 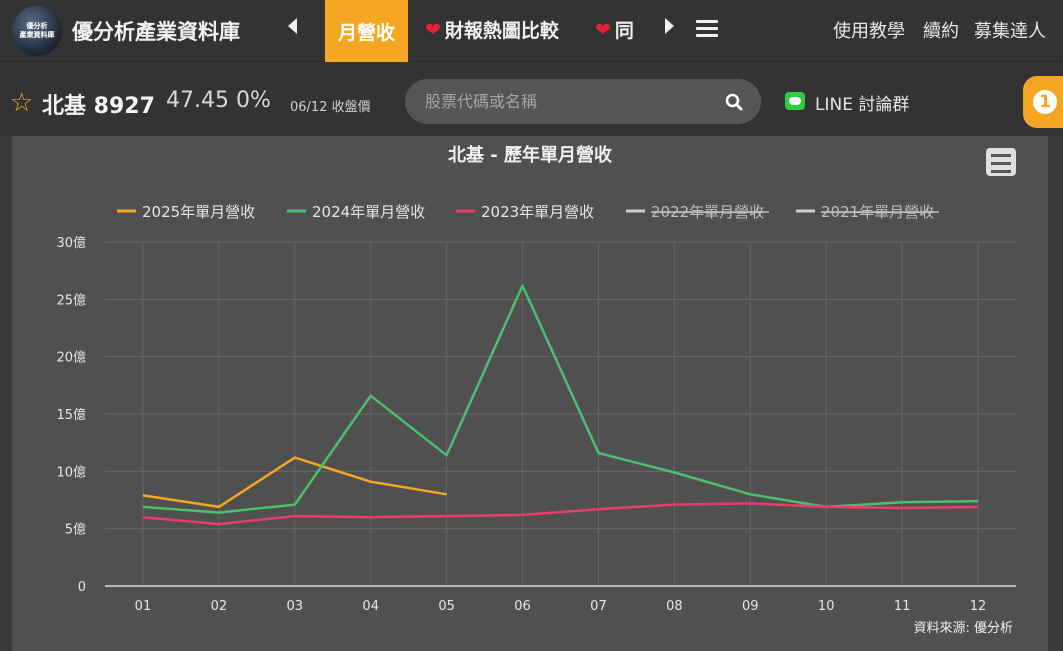 What do you see at coordinates (292, 26) in the screenshot?
I see `tabs-scroll-left-icon` at bounding box center [292, 26].